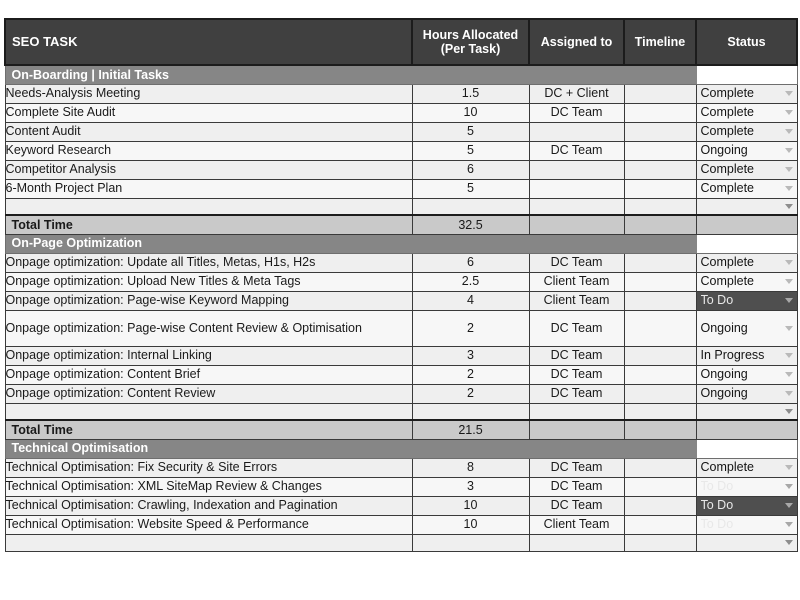  I want to click on hours-allocated-cell: 2, so click(470, 328).